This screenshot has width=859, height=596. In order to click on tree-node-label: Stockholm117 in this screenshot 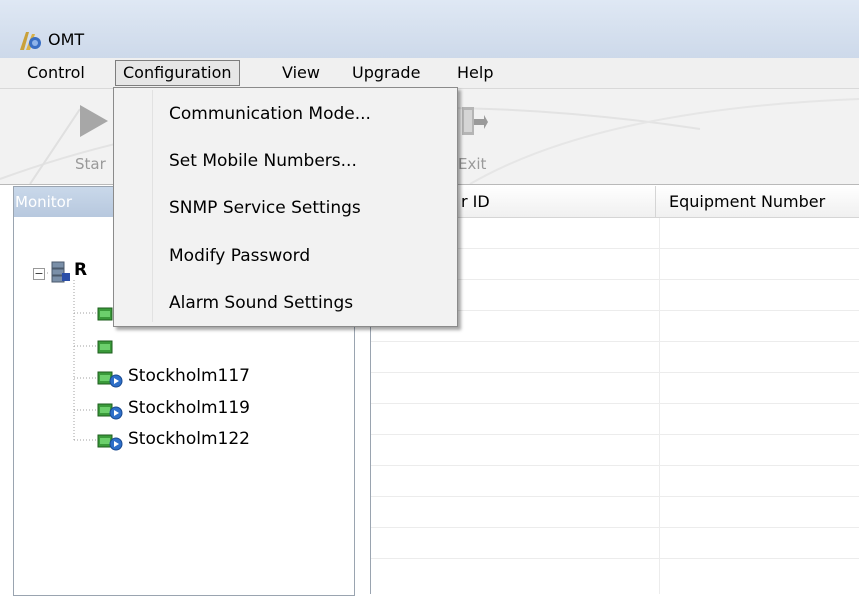, I will do `click(189, 376)`.